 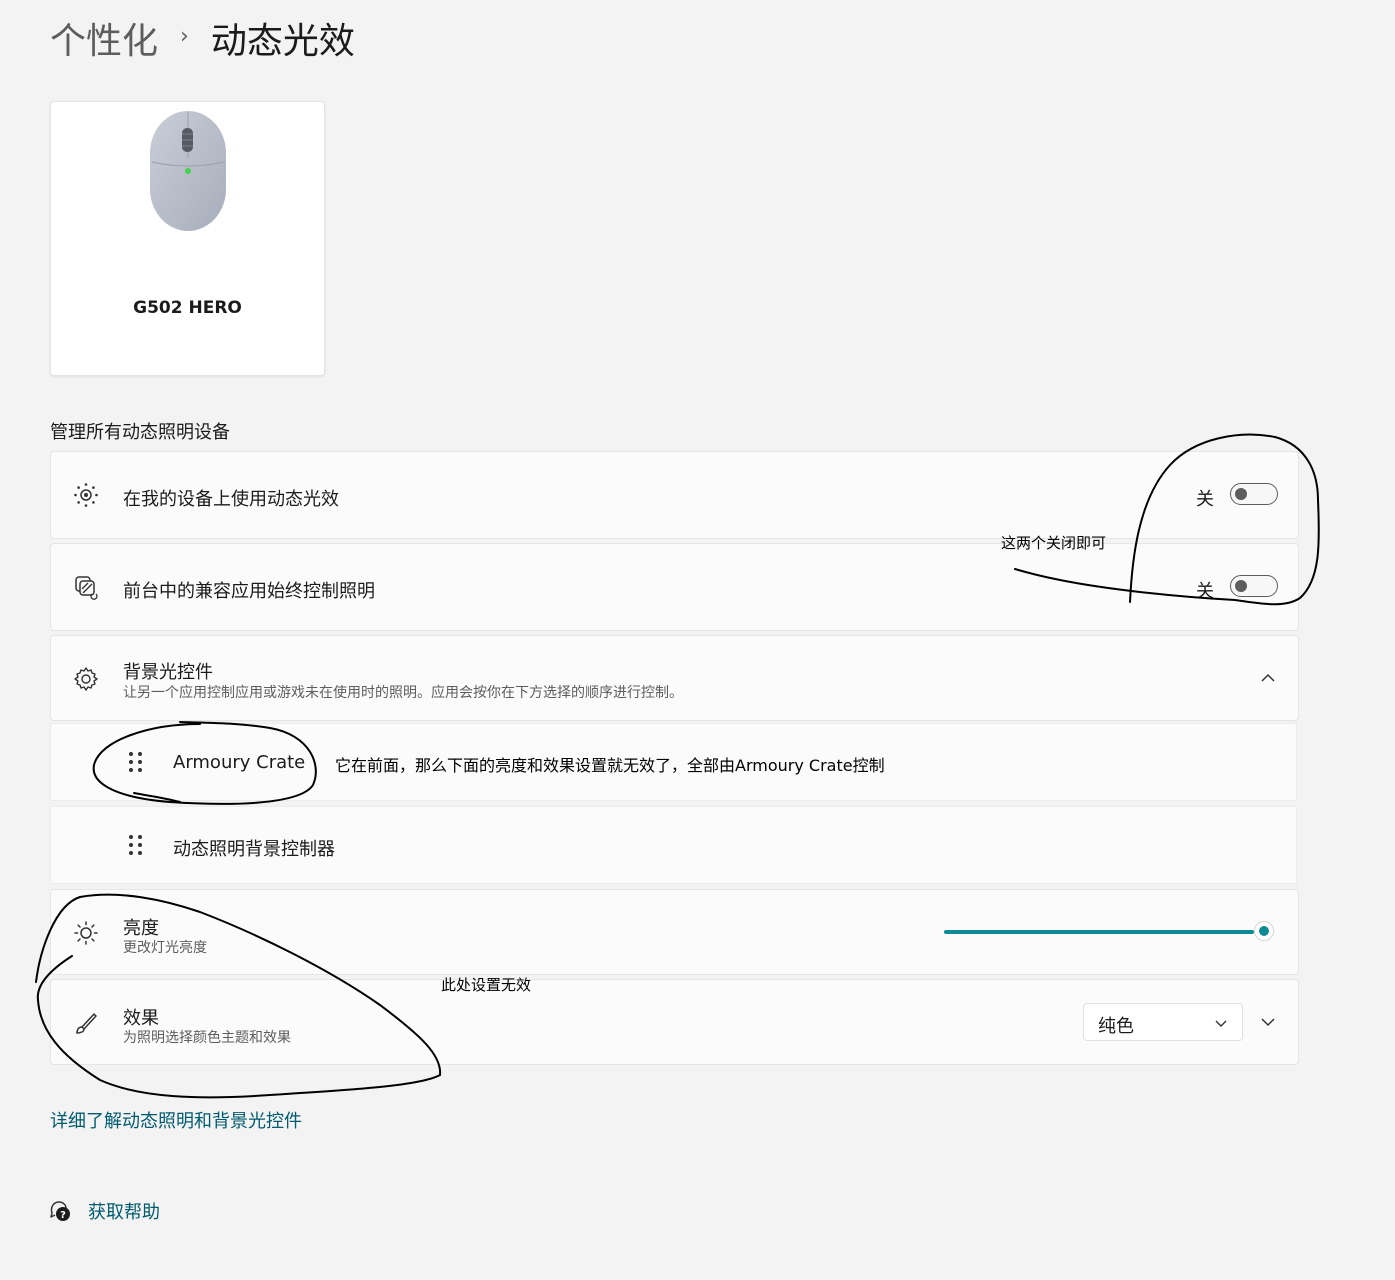 What do you see at coordinates (249, 591) in the screenshot?
I see `setting-title: 前台中的兼容应用始终控制照明` at bounding box center [249, 591].